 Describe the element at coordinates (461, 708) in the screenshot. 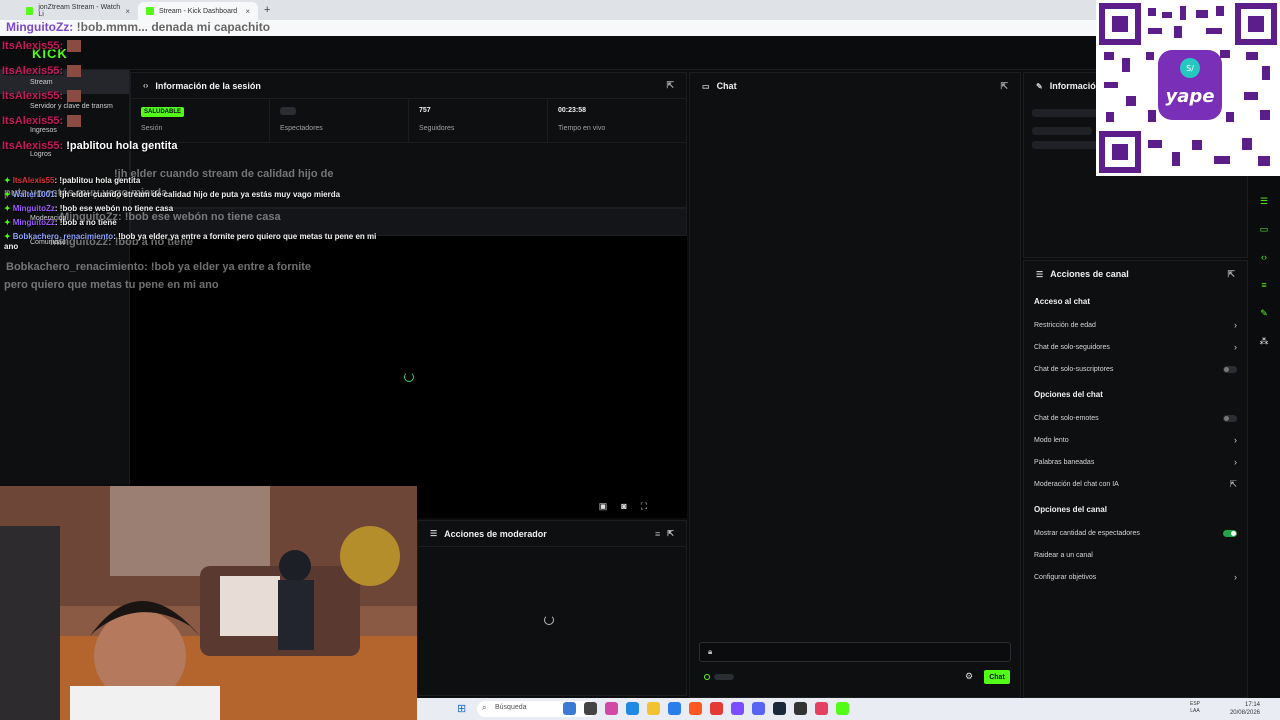

I see `windows-start-icon: ⊞` at that location.